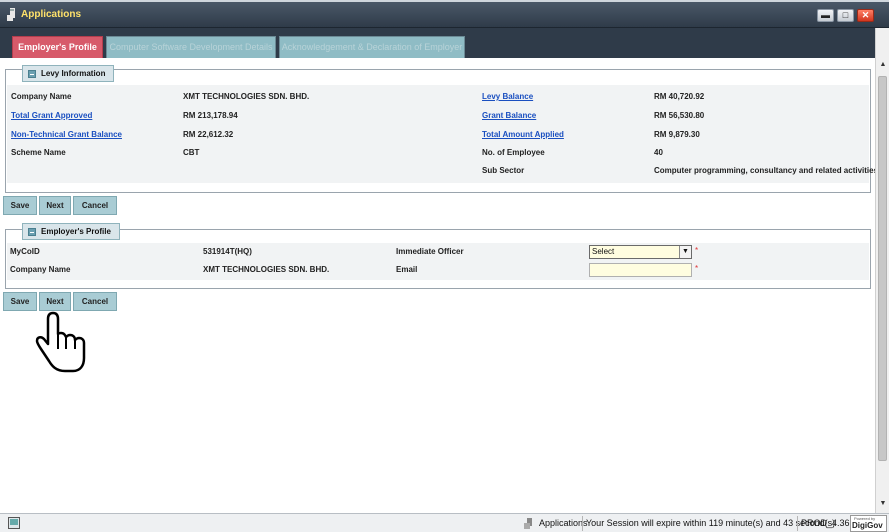  Describe the element at coordinates (503, 170) in the screenshot. I see `sub-sector-label: Sub Sector` at that location.